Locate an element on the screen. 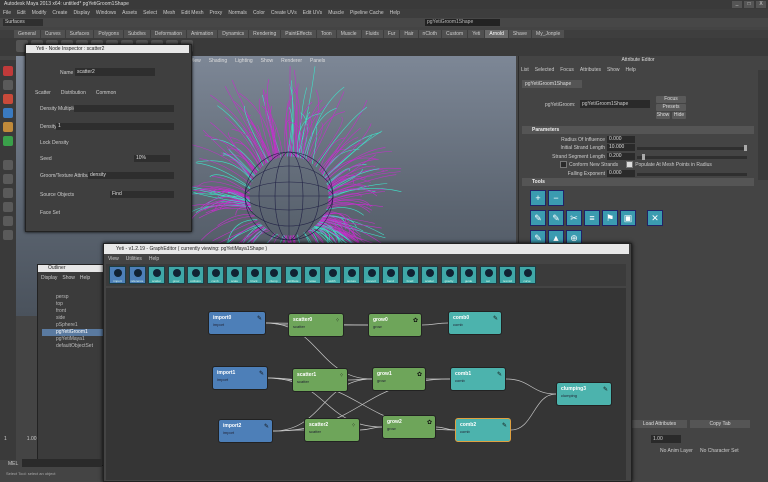 This screenshot has width=768, height=482. outliner-item: top is located at coordinates (76, 304).